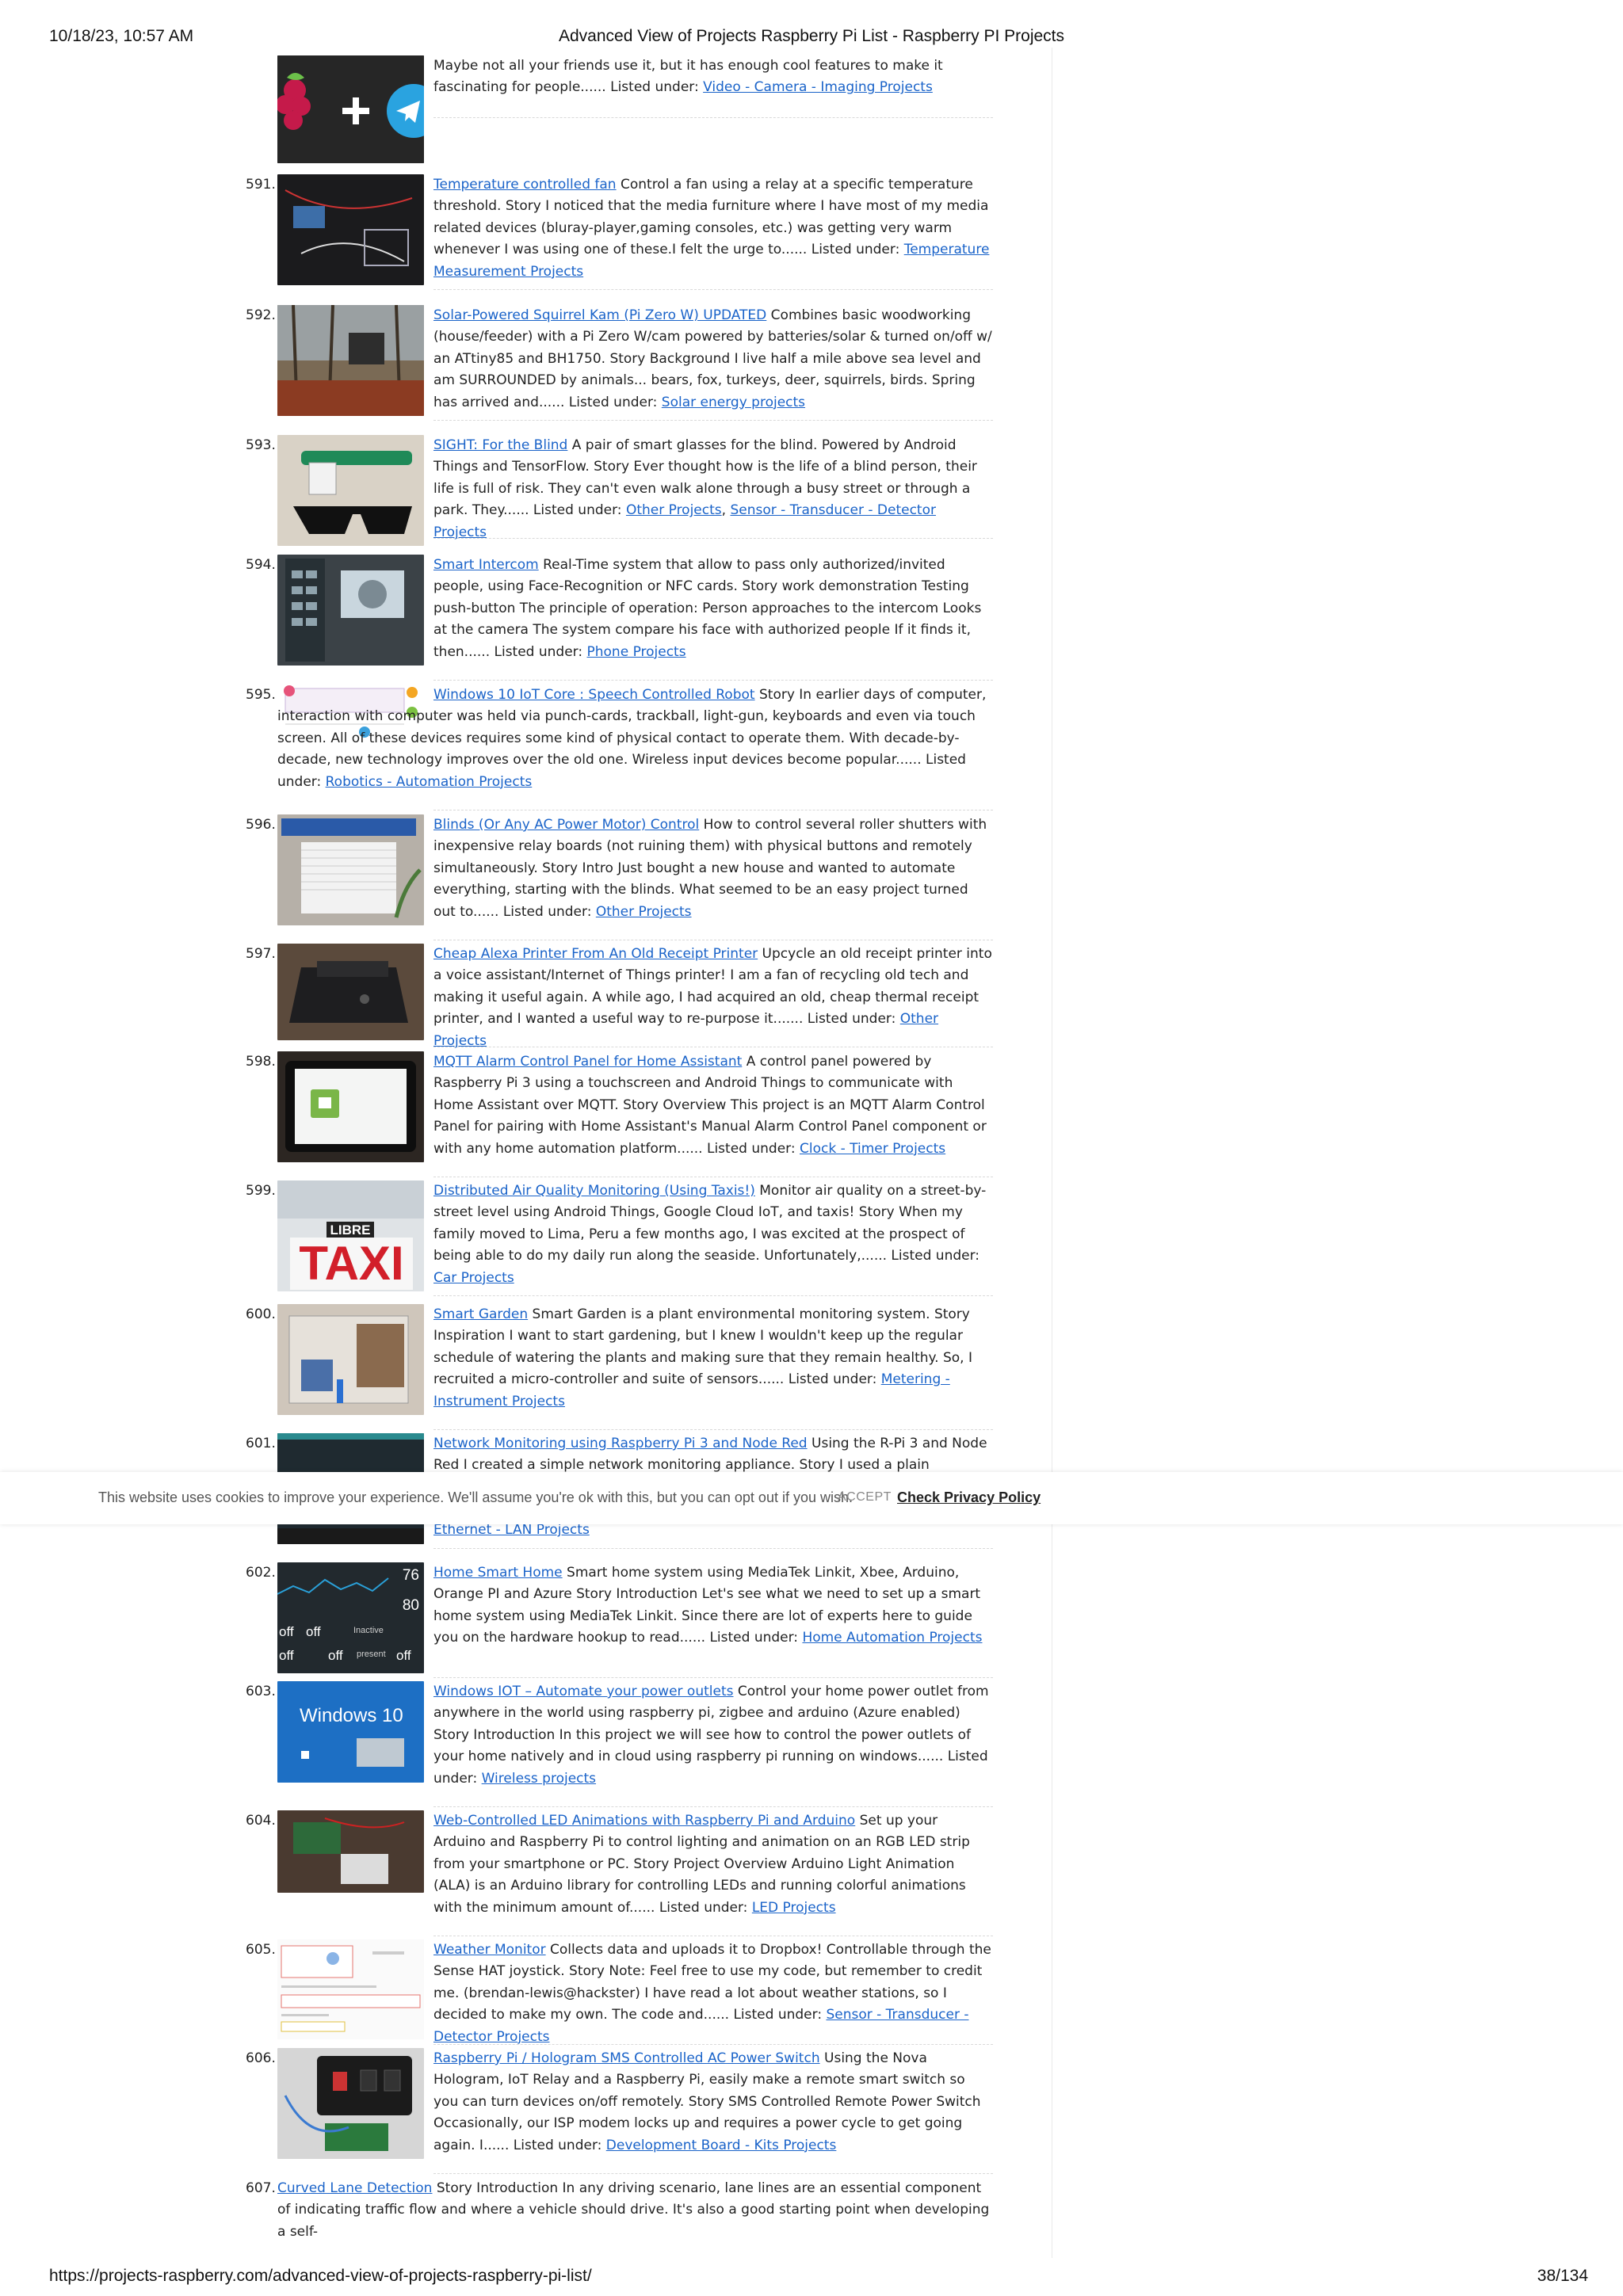 The height and width of the screenshot is (2296, 1623). What do you see at coordinates (351, 869) in the screenshot?
I see `blinds-photo-icon` at bounding box center [351, 869].